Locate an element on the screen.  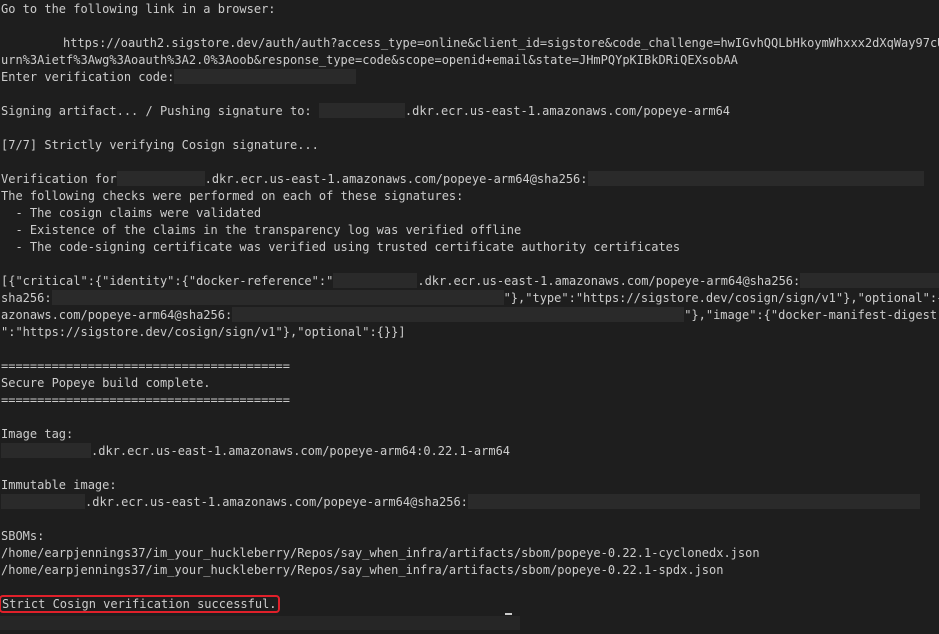
success-highlight: Strict Cosign verification successful. is located at coordinates (140, 604).